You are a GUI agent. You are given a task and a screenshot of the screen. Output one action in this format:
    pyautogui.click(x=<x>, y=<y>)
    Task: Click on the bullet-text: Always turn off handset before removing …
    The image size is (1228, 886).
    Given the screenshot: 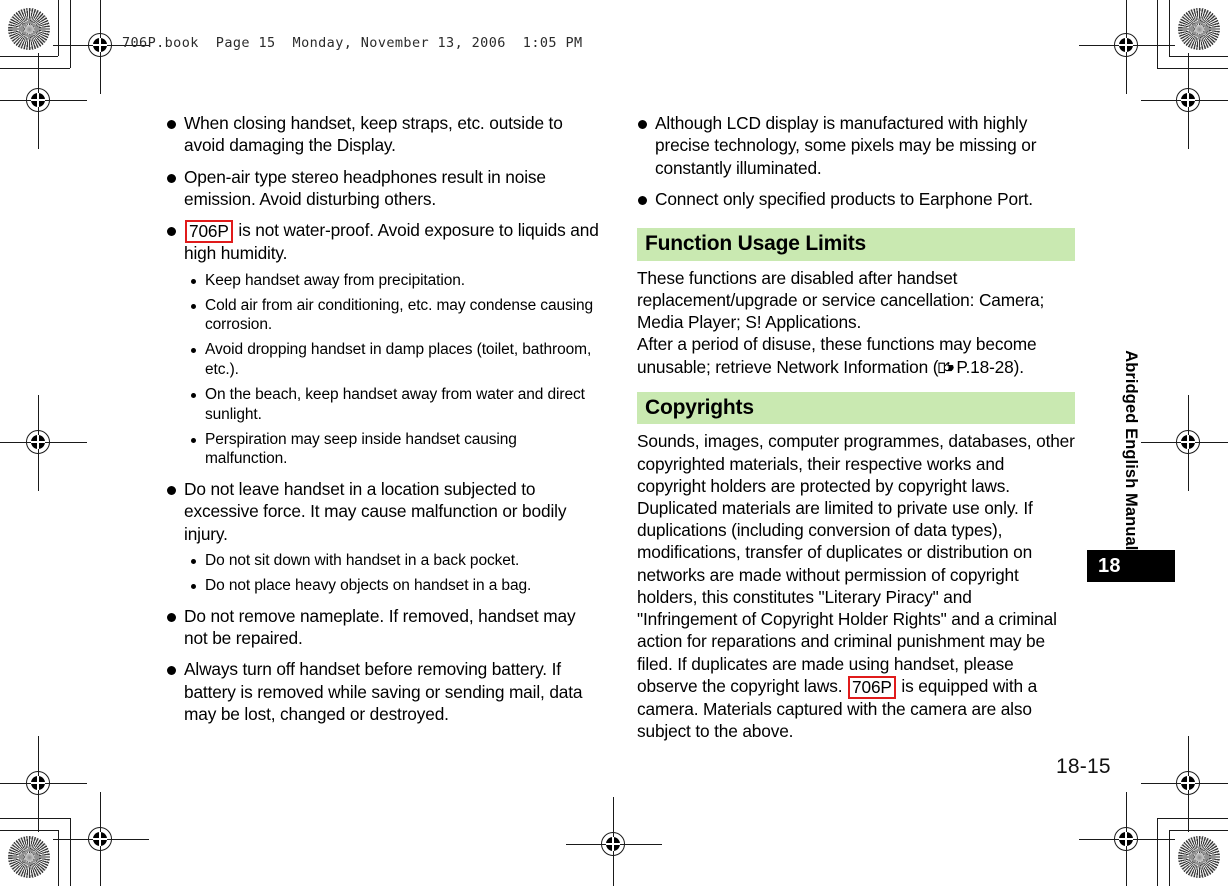 What is the action you would take?
    pyautogui.click(x=383, y=692)
    